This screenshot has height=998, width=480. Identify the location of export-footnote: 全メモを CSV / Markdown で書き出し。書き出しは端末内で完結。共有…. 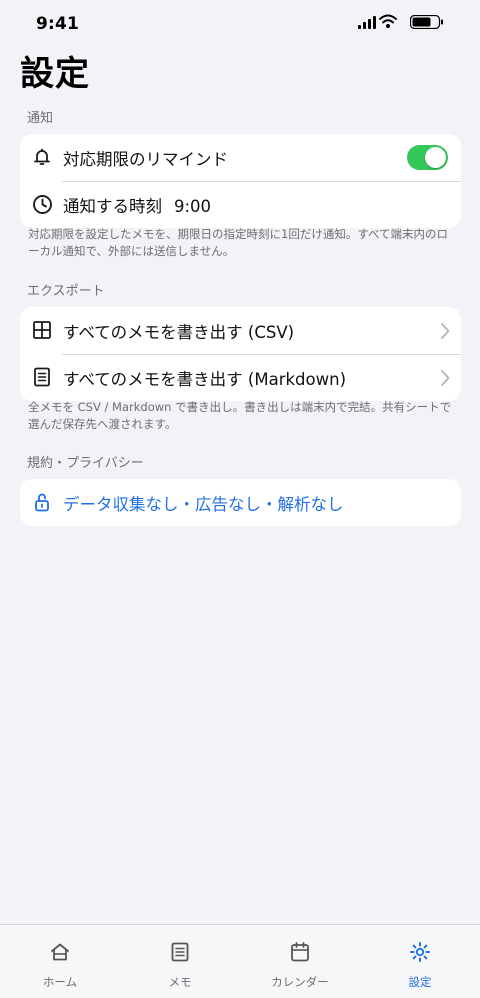
(240, 415).